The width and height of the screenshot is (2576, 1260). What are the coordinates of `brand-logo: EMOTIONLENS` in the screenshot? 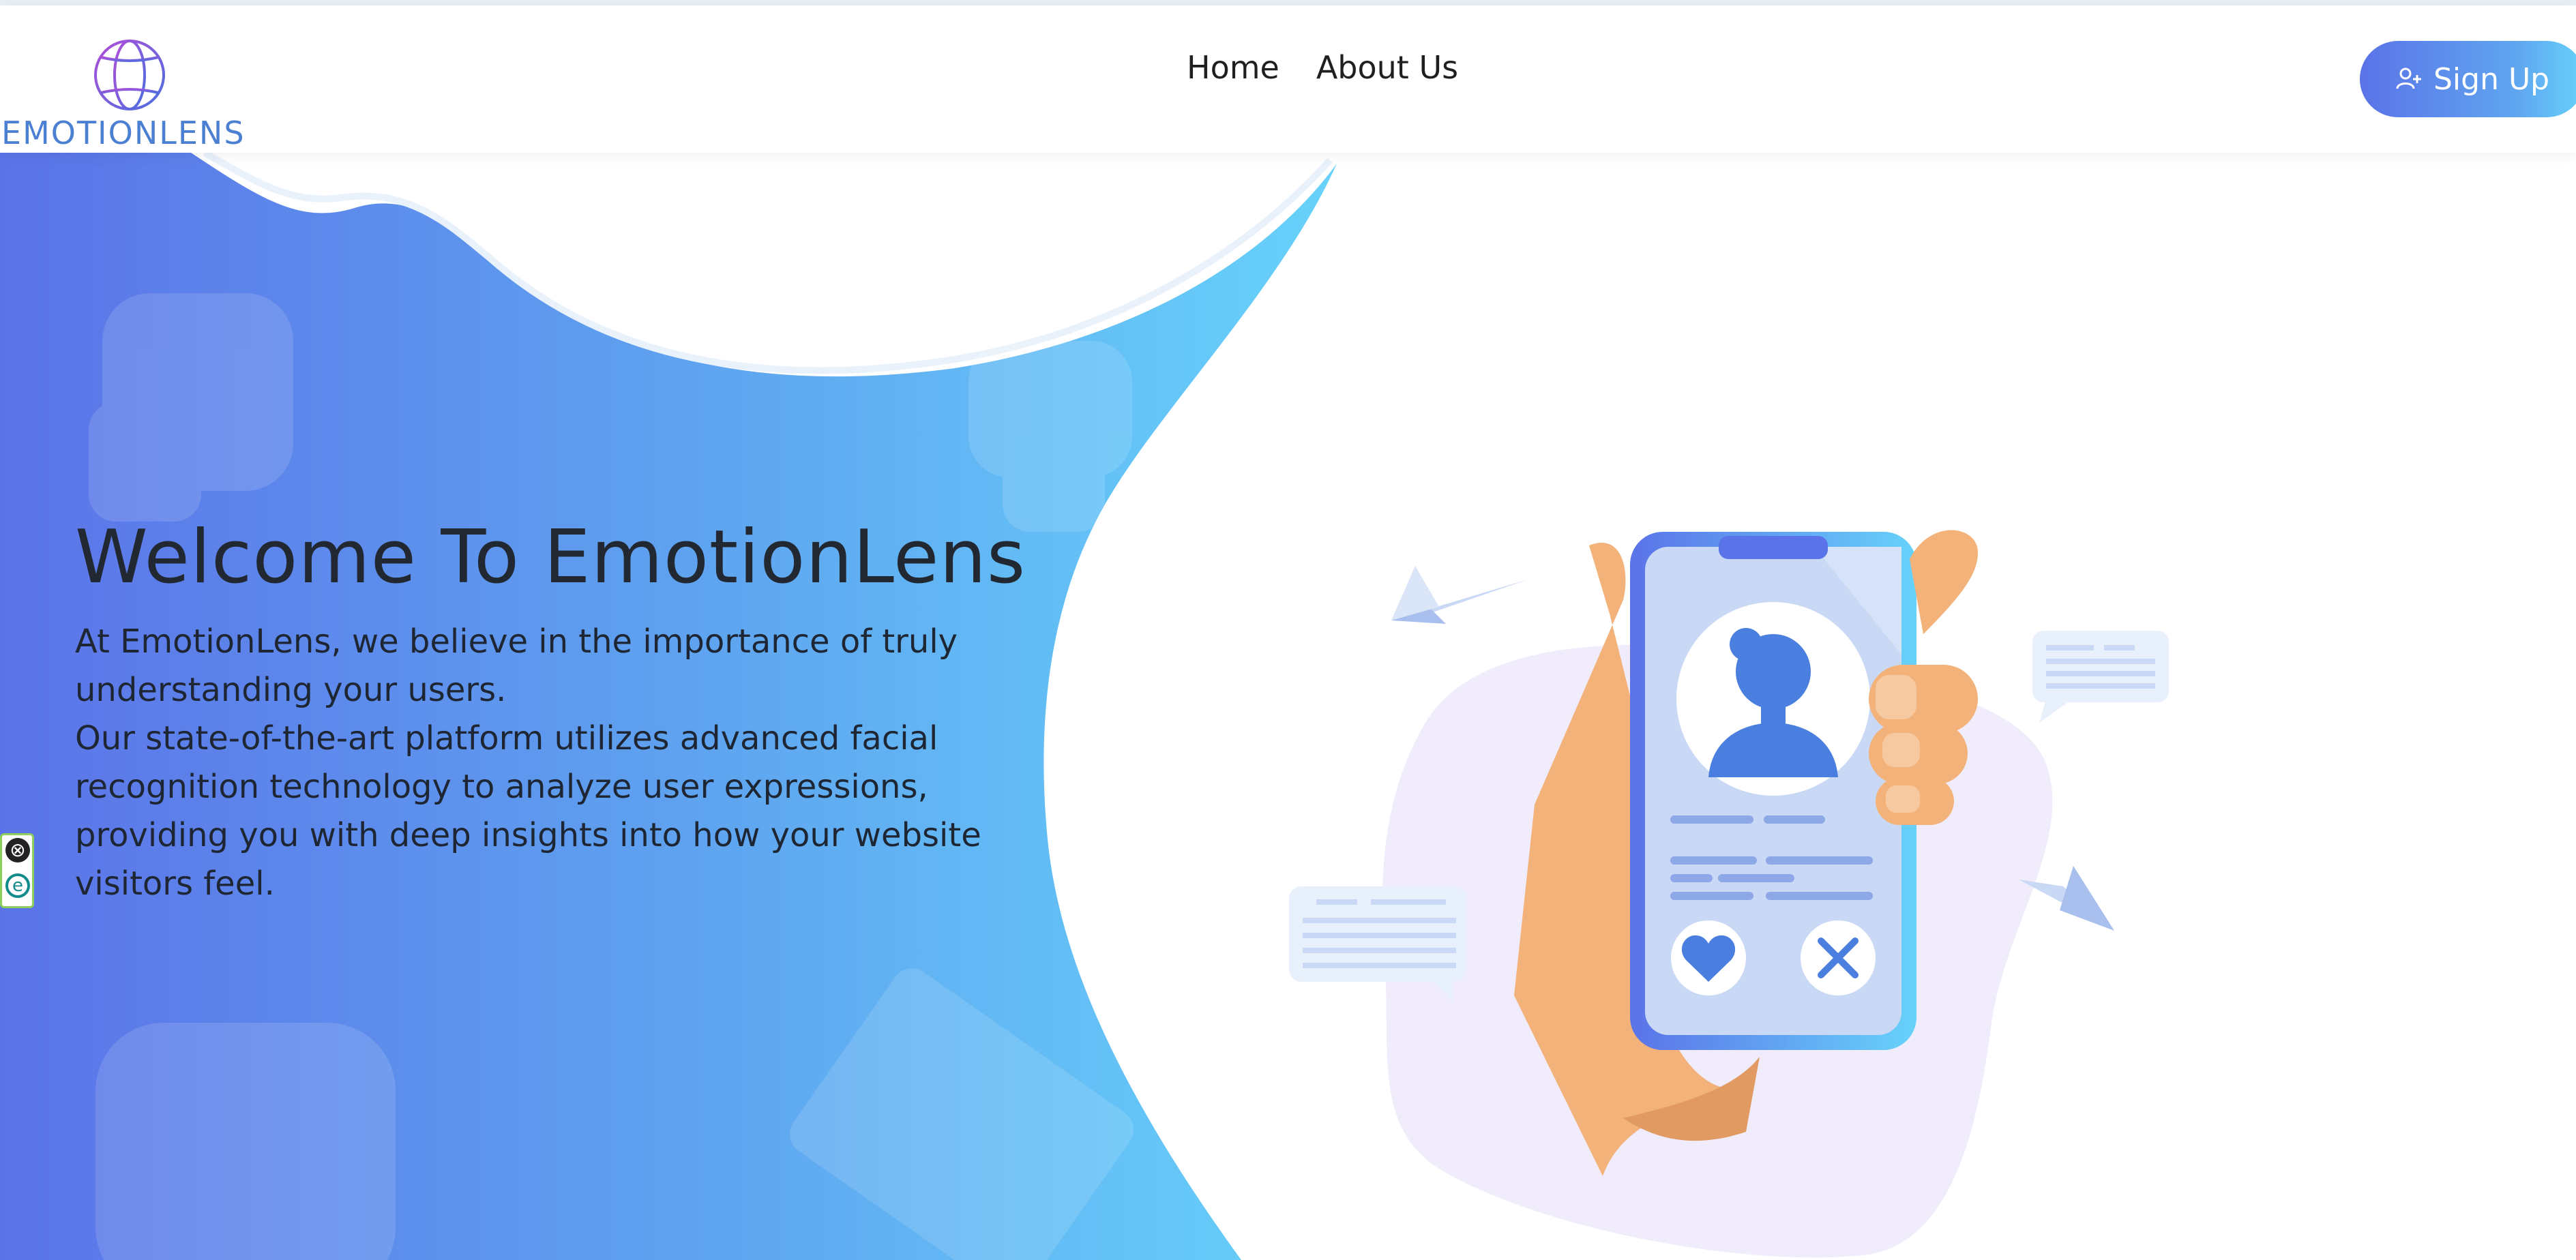 It's located at (133, 85).